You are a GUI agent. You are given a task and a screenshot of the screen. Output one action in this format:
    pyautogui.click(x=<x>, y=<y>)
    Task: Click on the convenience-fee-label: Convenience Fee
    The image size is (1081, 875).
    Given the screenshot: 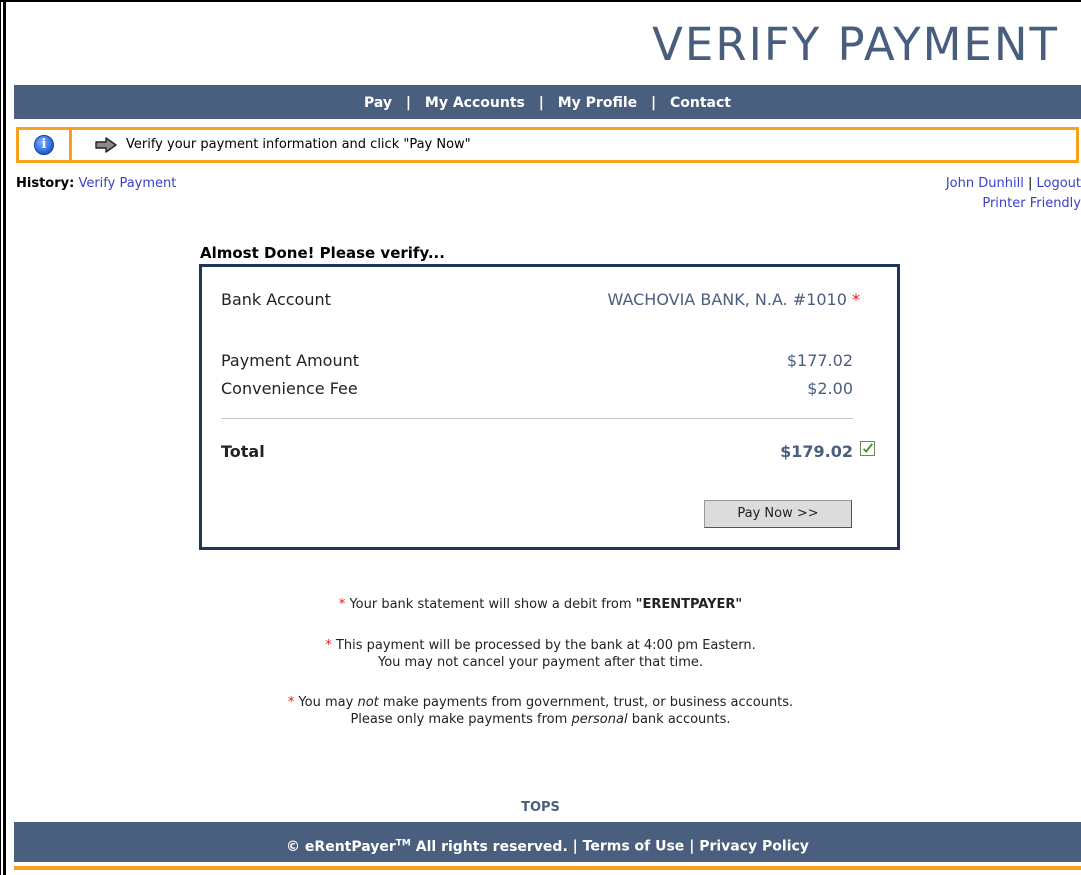 What is the action you would take?
    pyautogui.click(x=289, y=388)
    